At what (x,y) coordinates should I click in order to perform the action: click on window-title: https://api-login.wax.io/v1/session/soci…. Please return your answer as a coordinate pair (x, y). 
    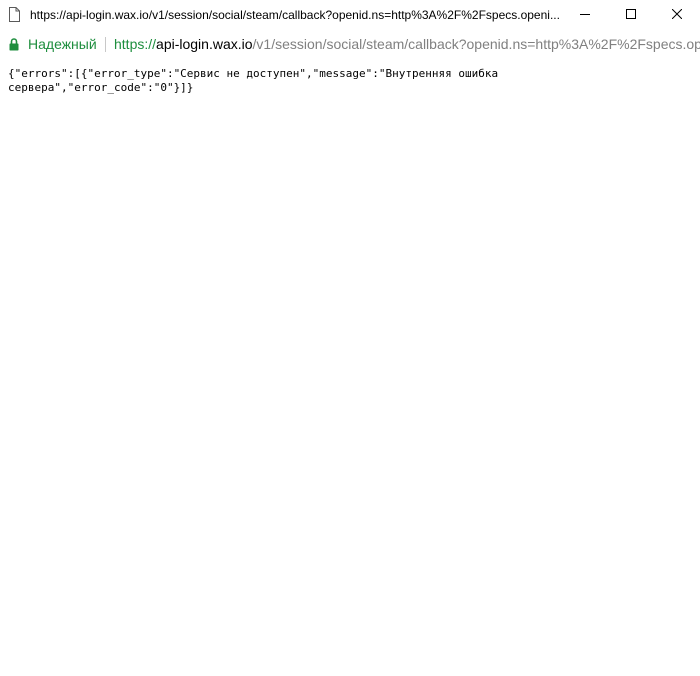
    Looking at the image, I should click on (295, 15).